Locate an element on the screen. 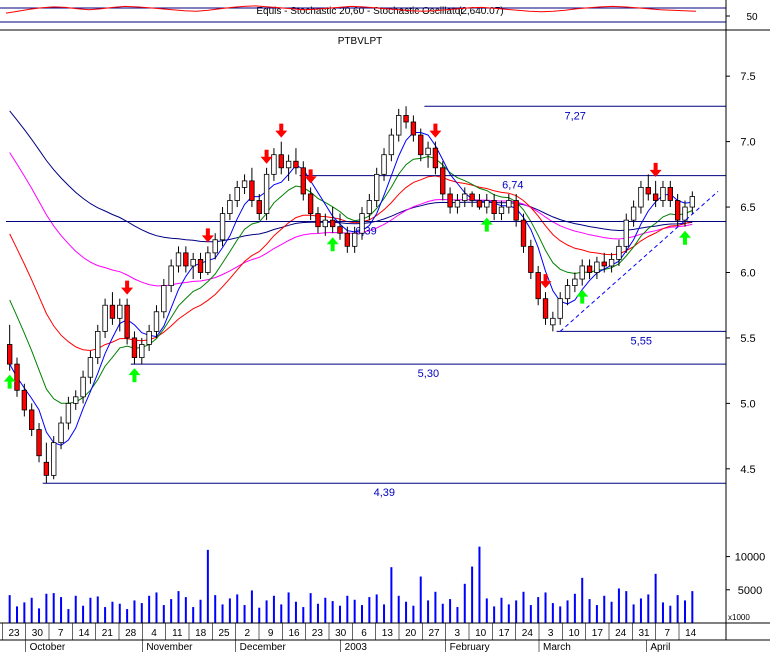  x-tick-label: 16 is located at coordinates (294, 633).